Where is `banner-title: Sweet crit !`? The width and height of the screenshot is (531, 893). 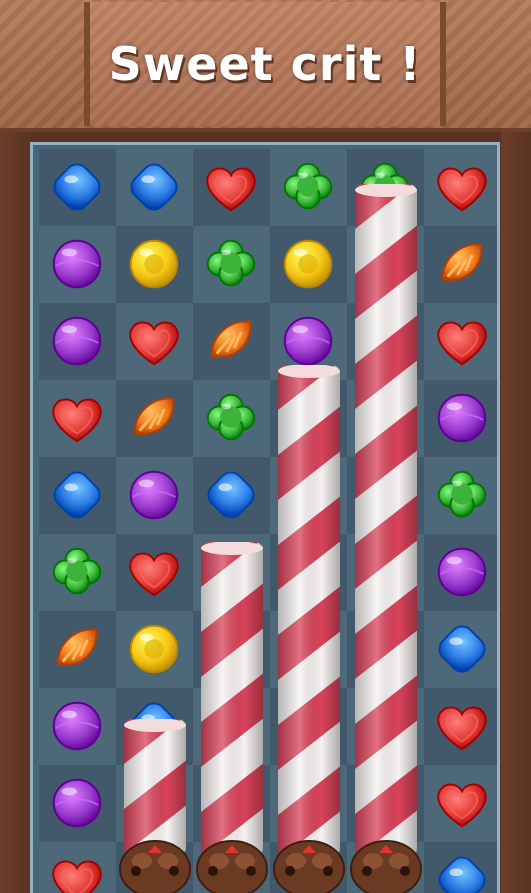 banner-title: Sweet crit ! is located at coordinates (265, 64).